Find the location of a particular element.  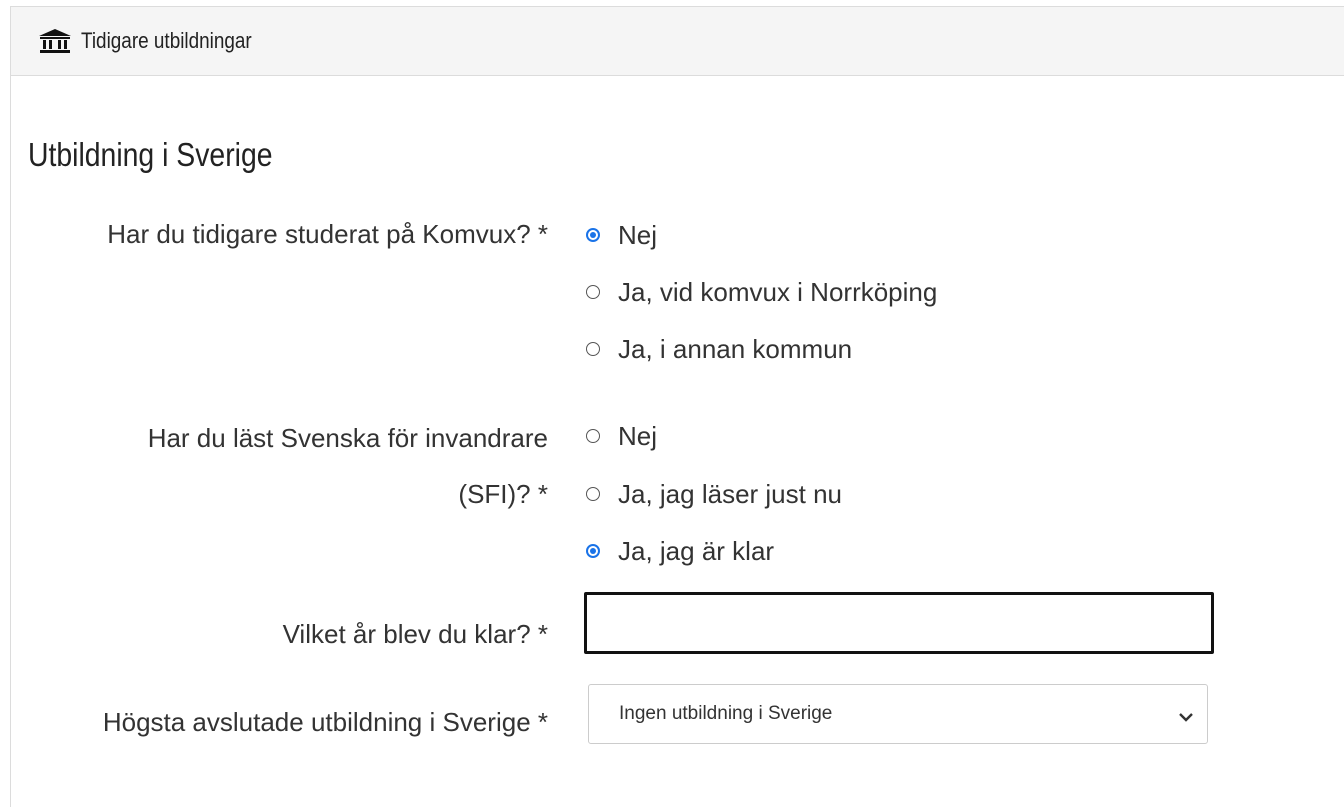

education-label-text: Högsta avslutade utbildning i Sverige * is located at coordinates (325, 722).